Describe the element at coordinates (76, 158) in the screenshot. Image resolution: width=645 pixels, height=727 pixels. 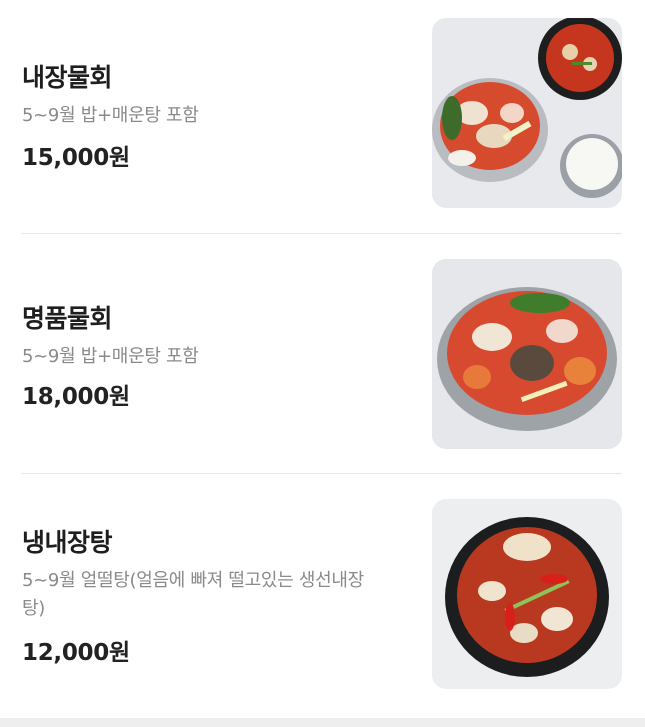
I see `menu-item-price: 15,000원` at that location.